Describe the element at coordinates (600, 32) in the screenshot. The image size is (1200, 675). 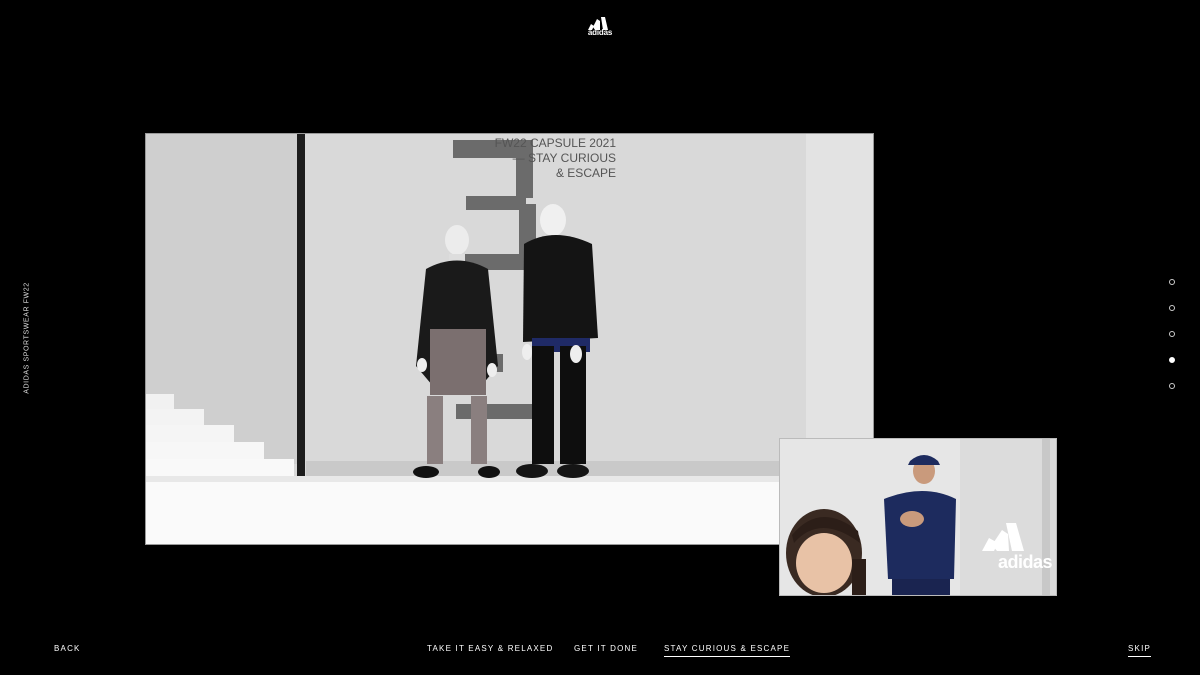
I see `brand-wordmark: adidas` at that location.